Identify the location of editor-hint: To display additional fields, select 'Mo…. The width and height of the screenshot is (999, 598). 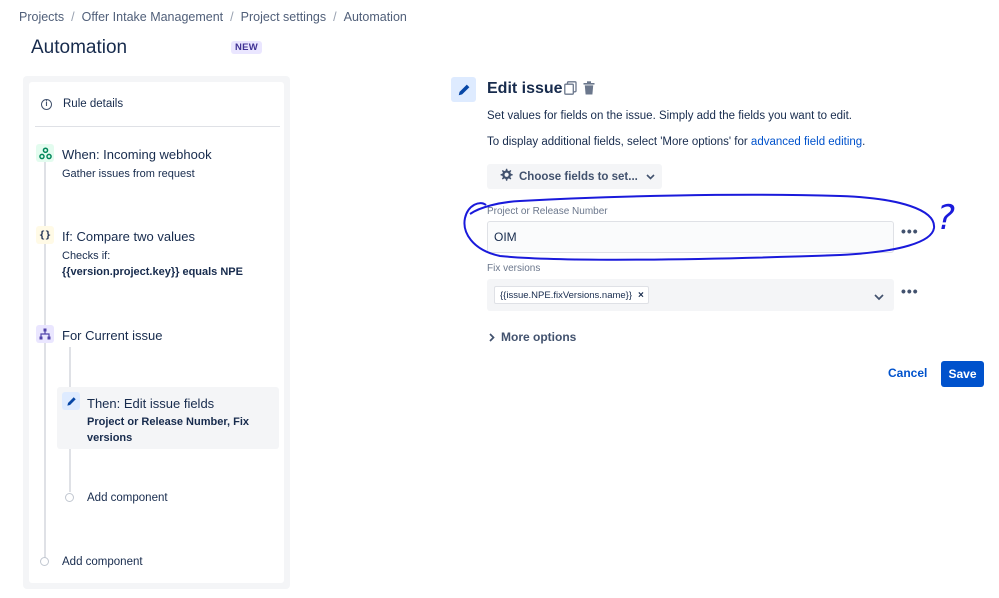
(676, 142).